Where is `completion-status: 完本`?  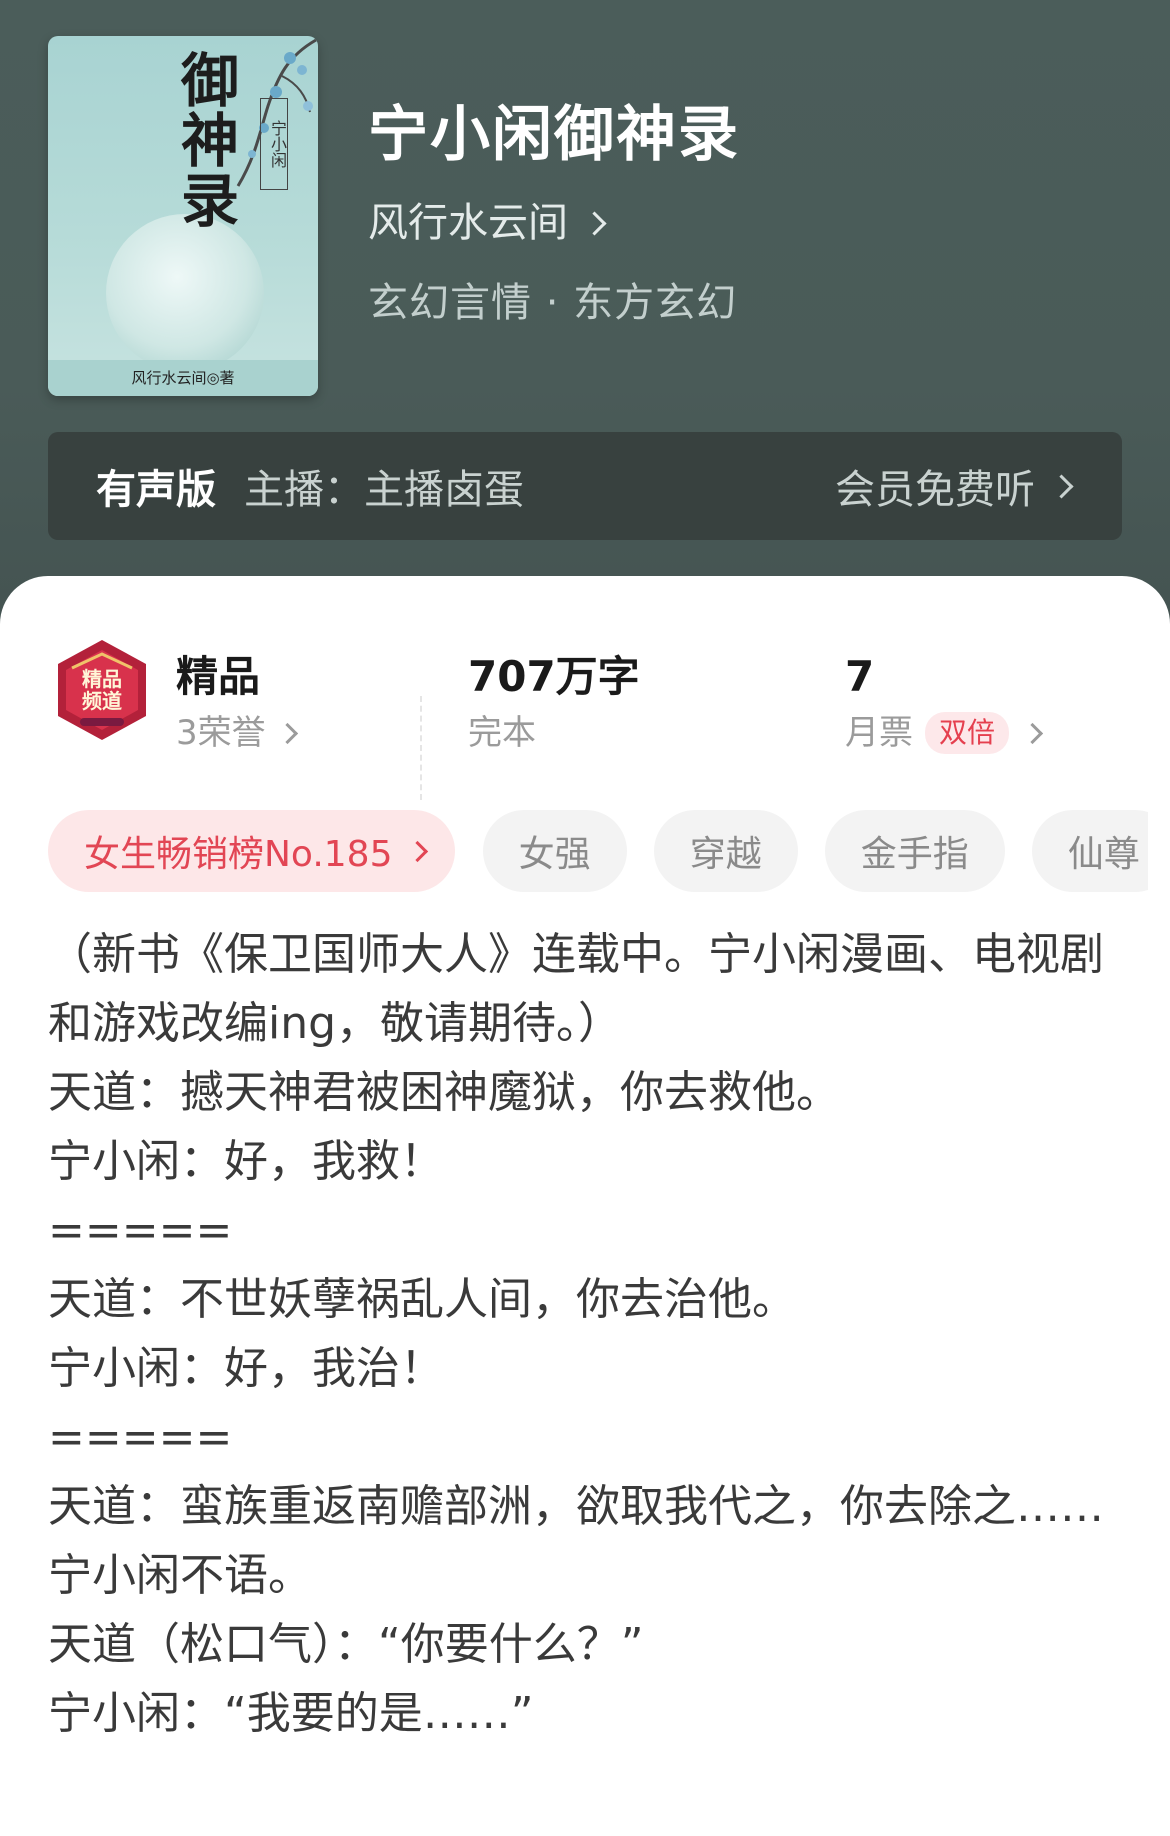
completion-status: 完本 is located at coordinates (502, 733).